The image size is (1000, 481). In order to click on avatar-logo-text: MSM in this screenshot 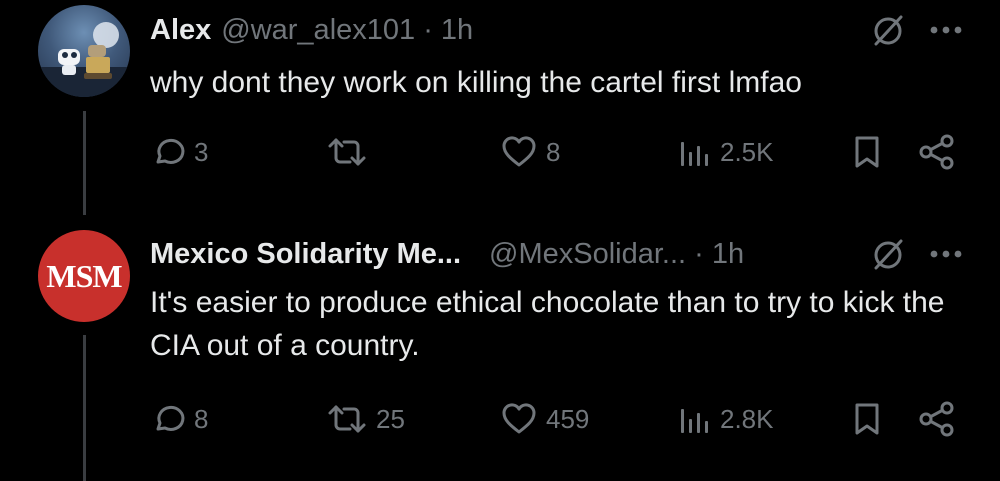, I will do `click(84, 275)`.